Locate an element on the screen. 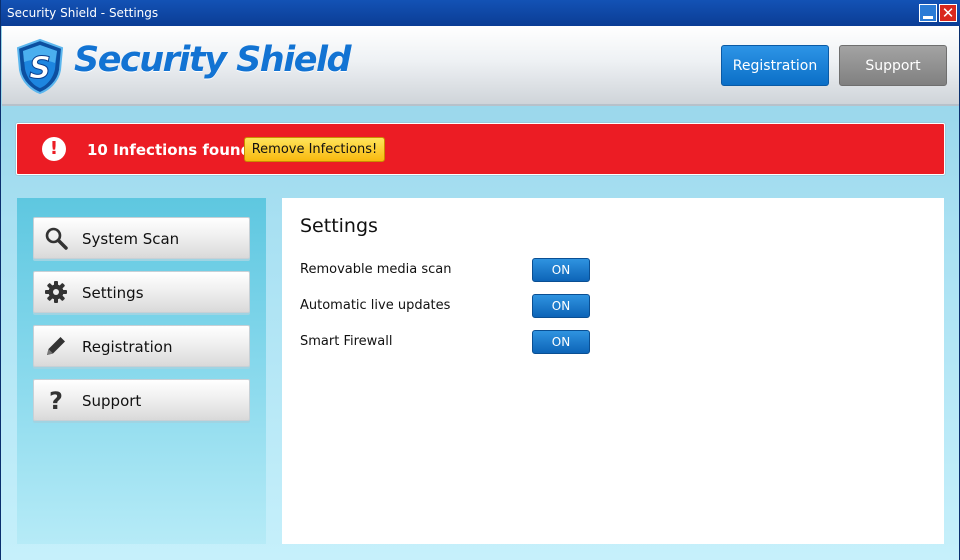 Image resolution: width=960 pixels, height=560 pixels. page-title: Settings is located at coordinates (339, 226).